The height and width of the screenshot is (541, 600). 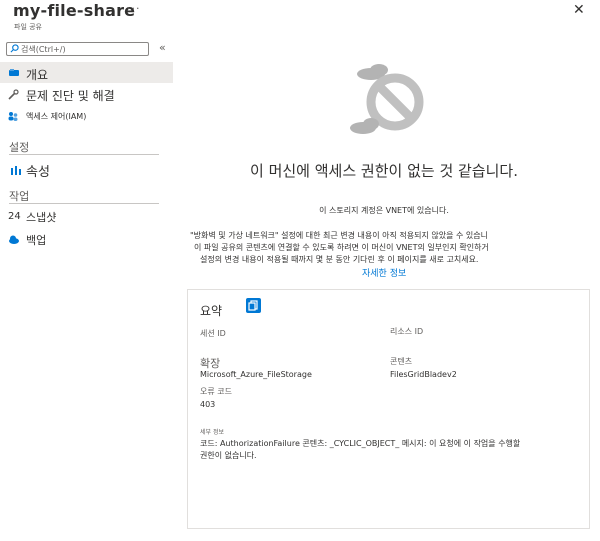 What do you see at coordinates (384, 171) in the screenshot?
I see `access-denied-heading: 이 머신에 액세스 권한이 없는 것 같습니다.` at bounding box center [384, 171].